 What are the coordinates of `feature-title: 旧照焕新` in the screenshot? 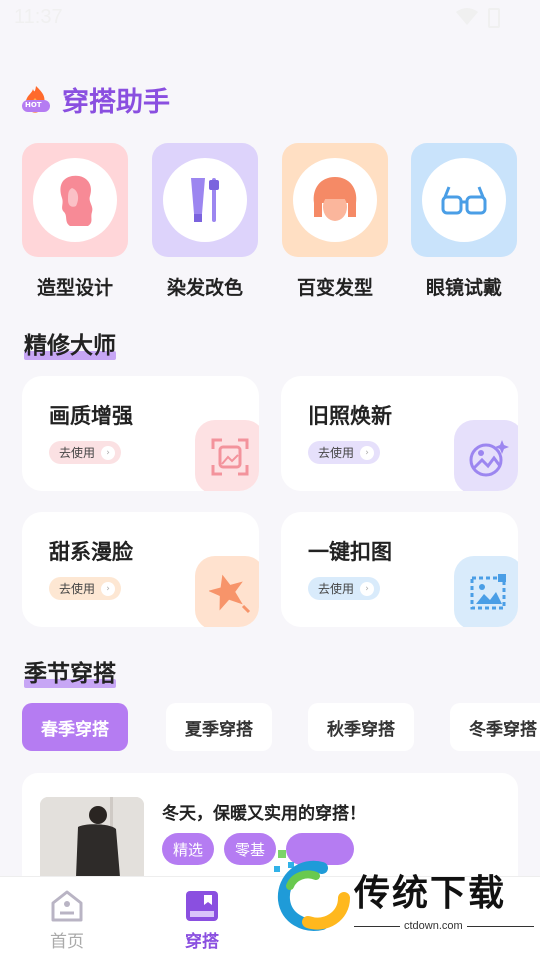 It's located at (350, 416).